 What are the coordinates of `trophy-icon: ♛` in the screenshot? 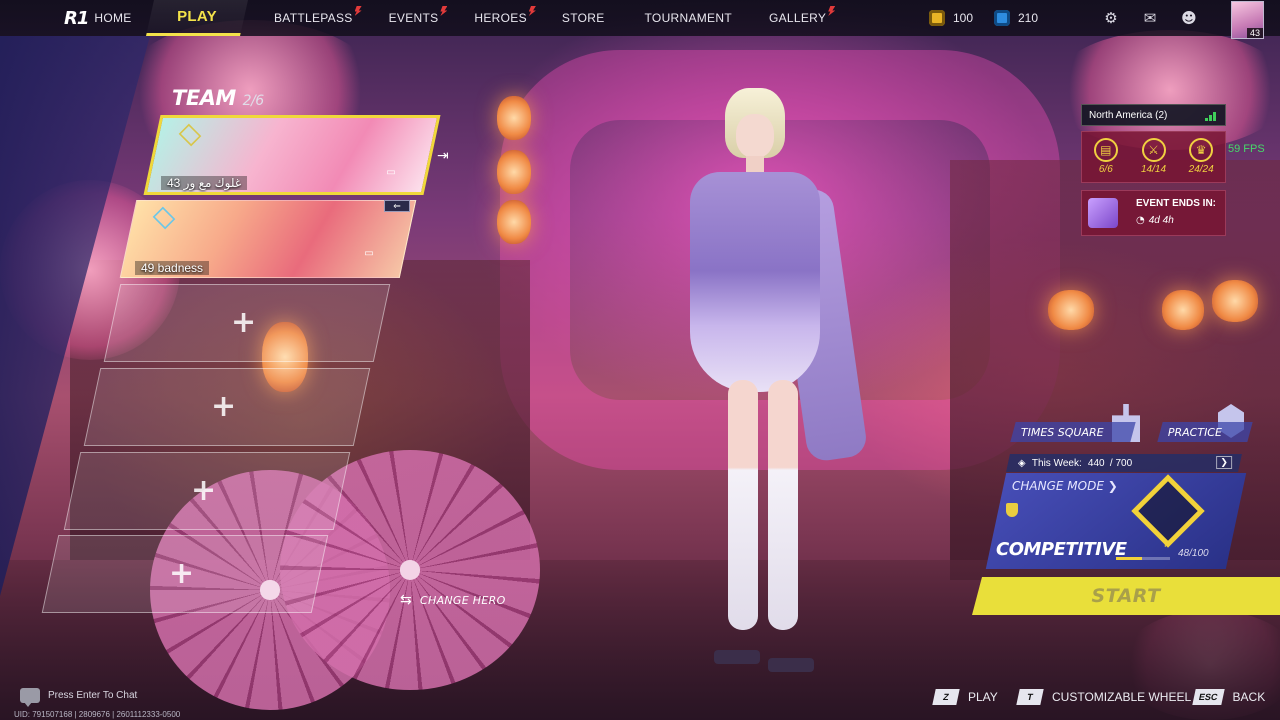 It's located at (1201, 150).